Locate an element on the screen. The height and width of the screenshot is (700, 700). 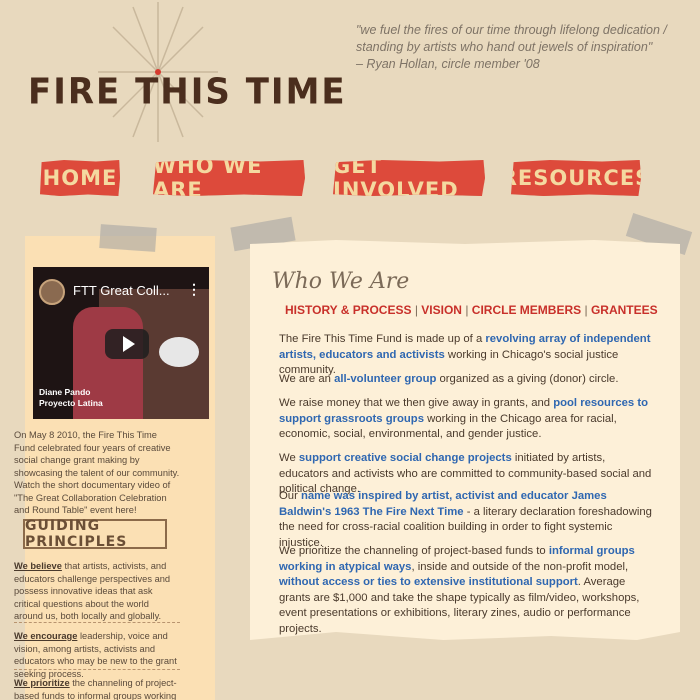
text: organized as a giving (donor) circle. is located at coordinates (527, 379).